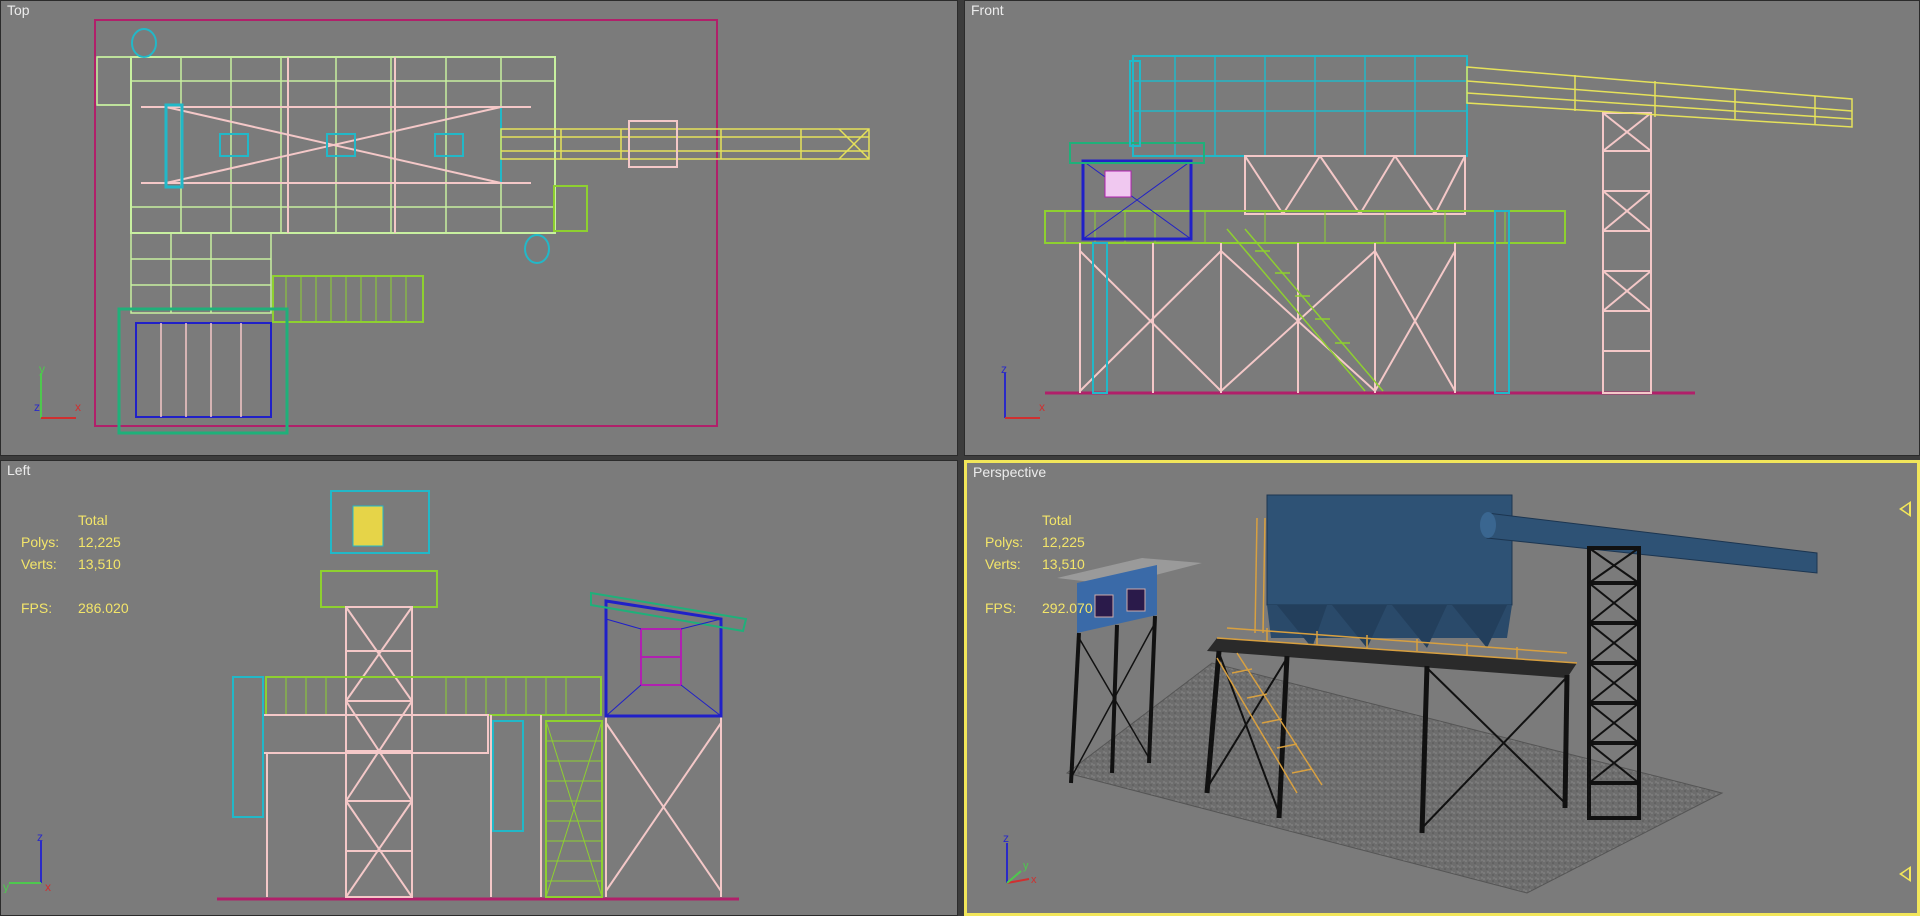 The image size is (1920, 916). Describe the element at coordinates (18, 470) in the screenshot. I see `viewport-label-left: Left` at that location.